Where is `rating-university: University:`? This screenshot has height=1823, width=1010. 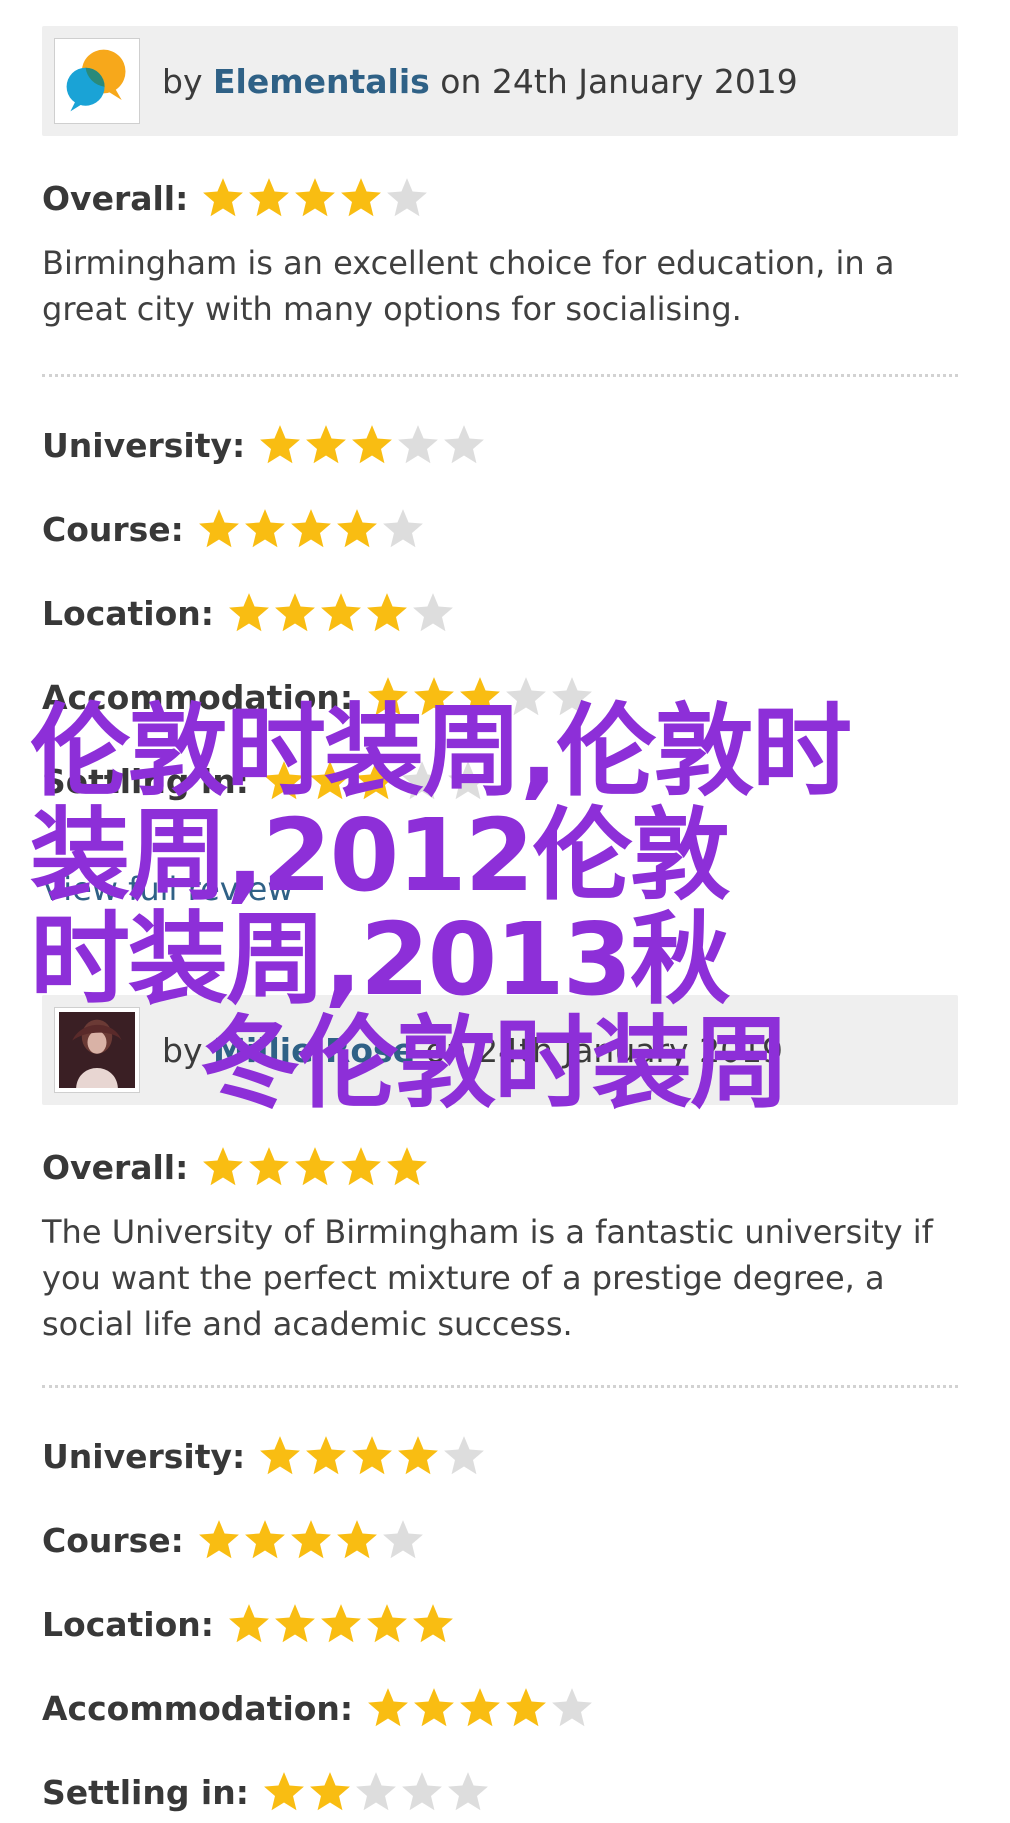
rating-university: University: is located at coordinates (500, 1456).